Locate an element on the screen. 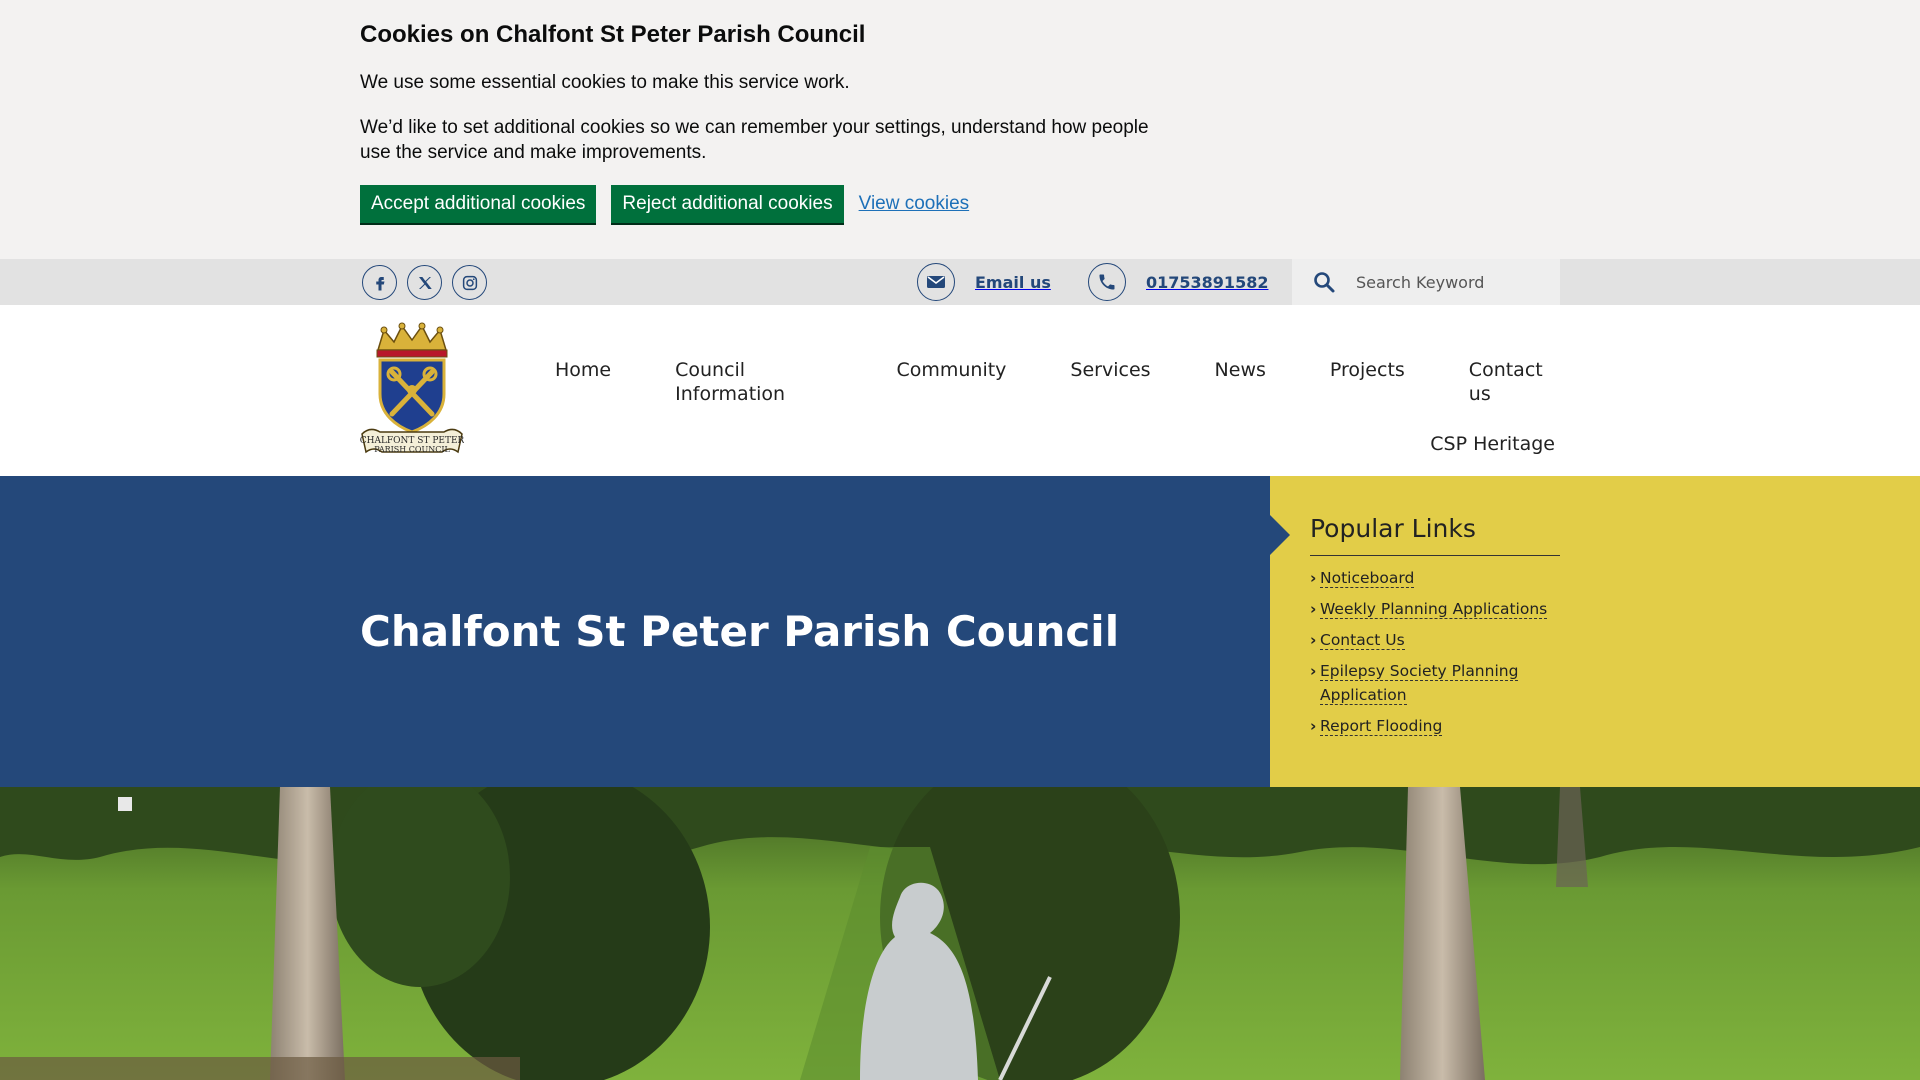 Image resolution: width=1920 pixels, height=1080 pixels. popular-link-weekly-planning: Weekly Planning Applications is located at coordinates (1434, 609).